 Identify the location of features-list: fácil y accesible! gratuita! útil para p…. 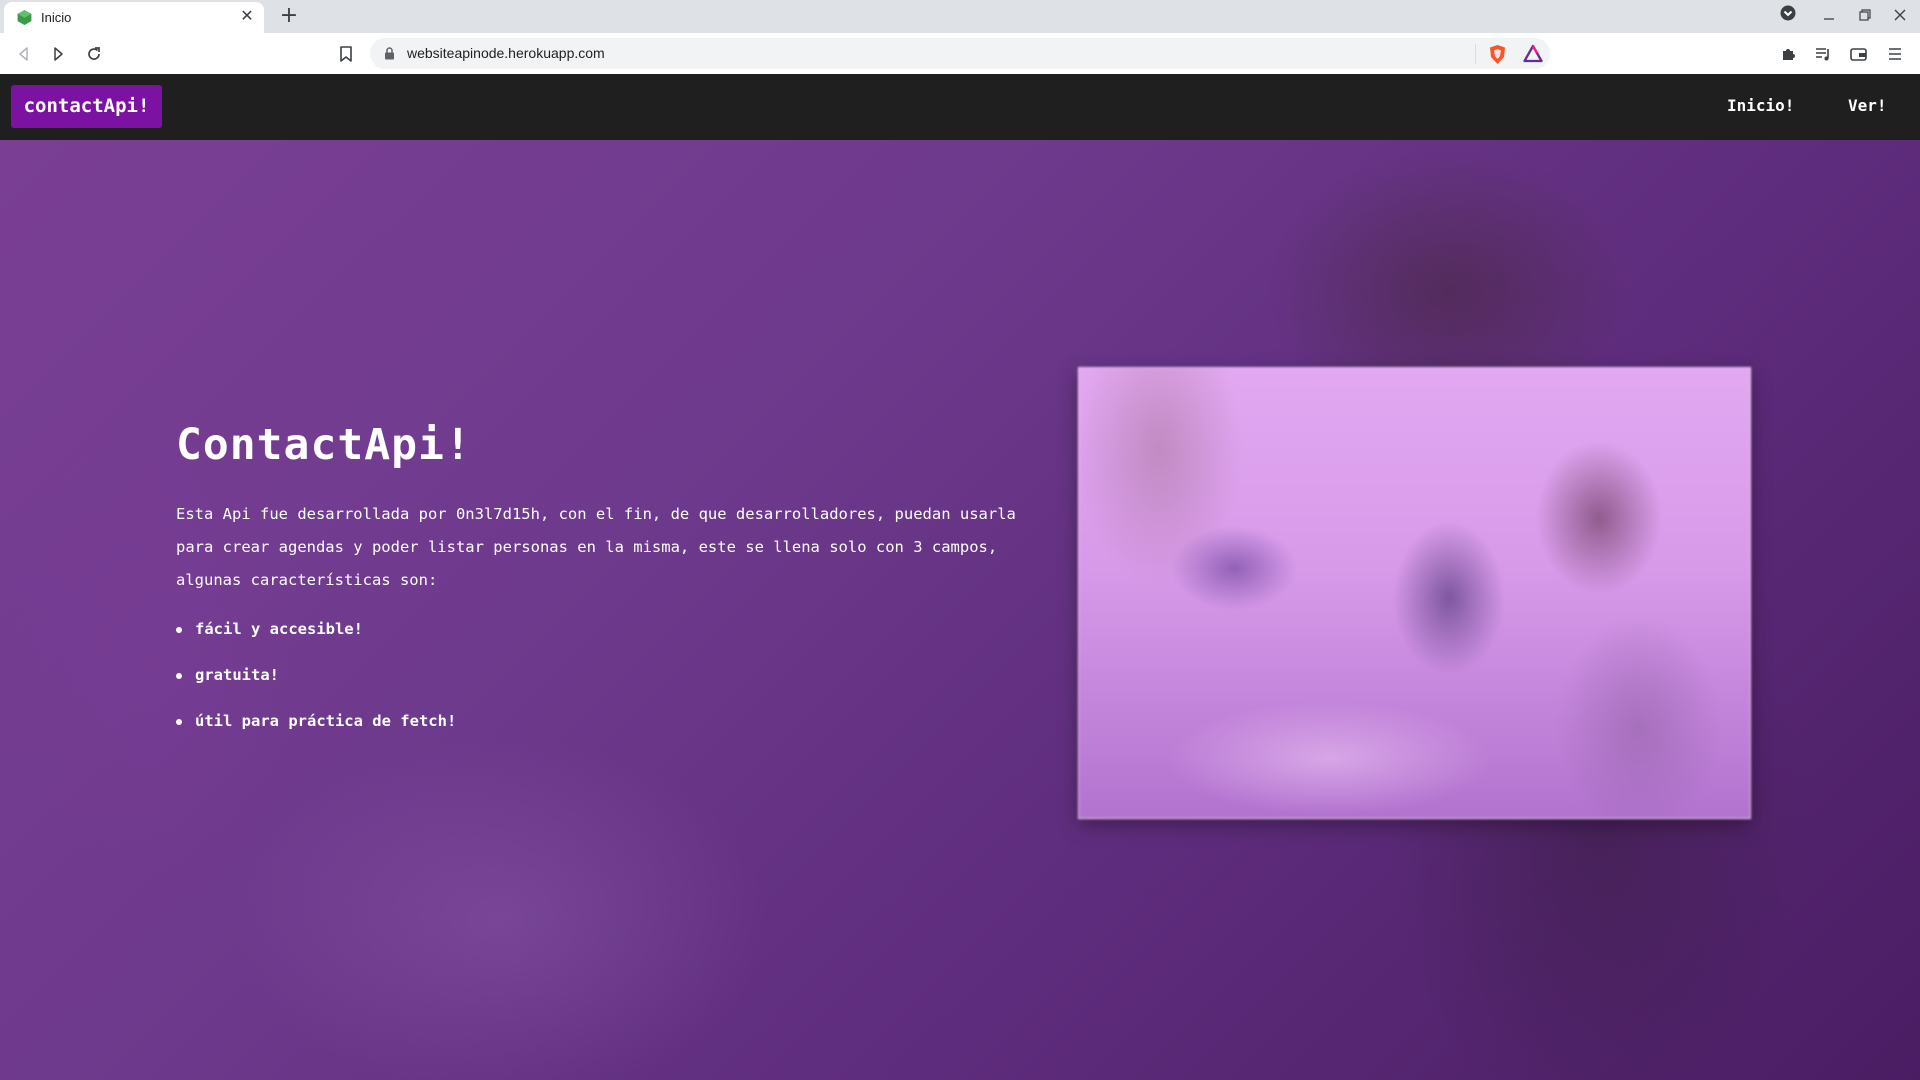
(316, 687).